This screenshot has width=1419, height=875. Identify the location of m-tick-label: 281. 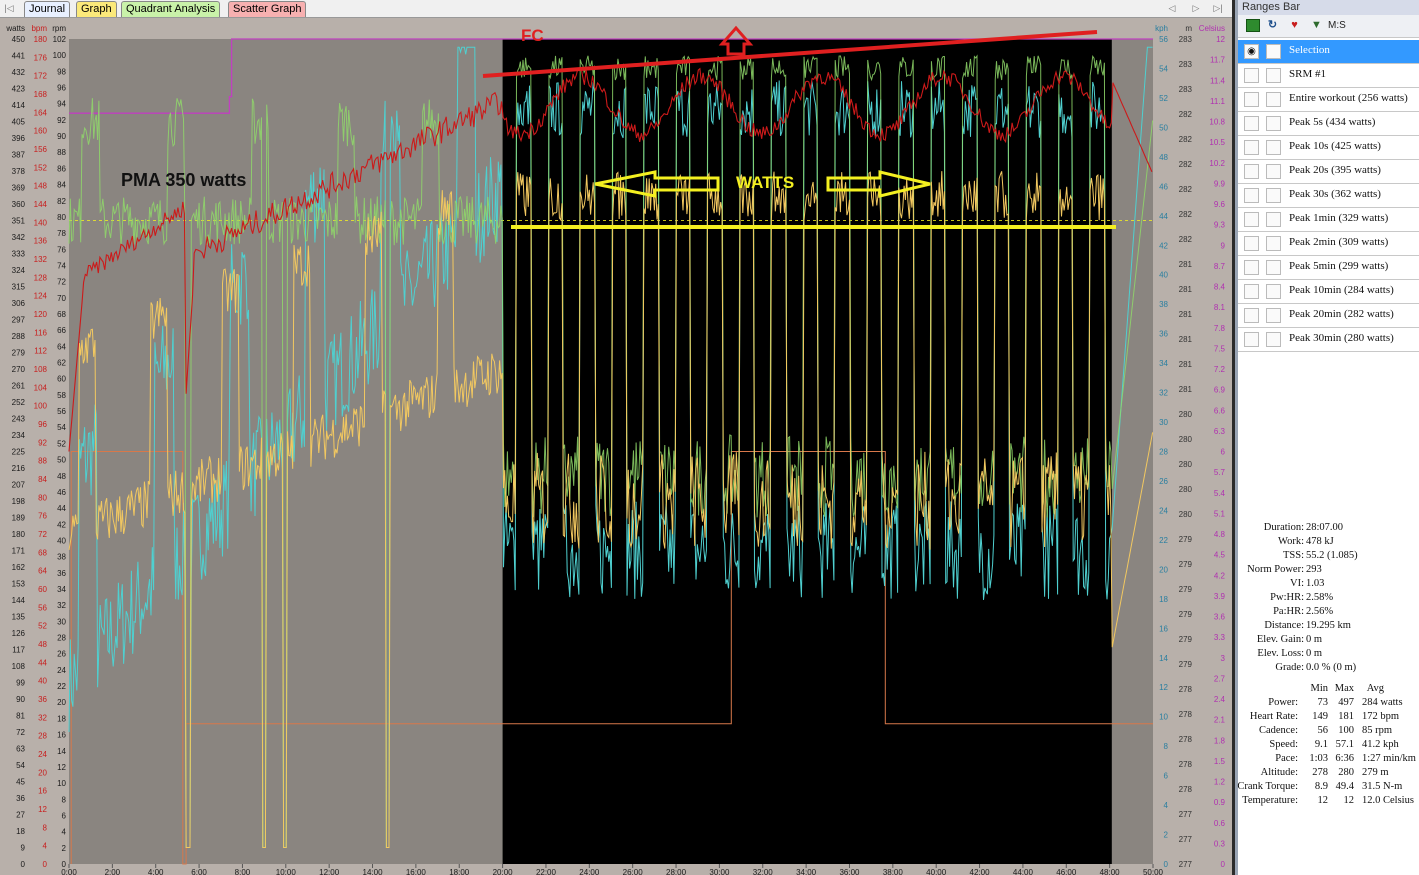
(1186, 389).